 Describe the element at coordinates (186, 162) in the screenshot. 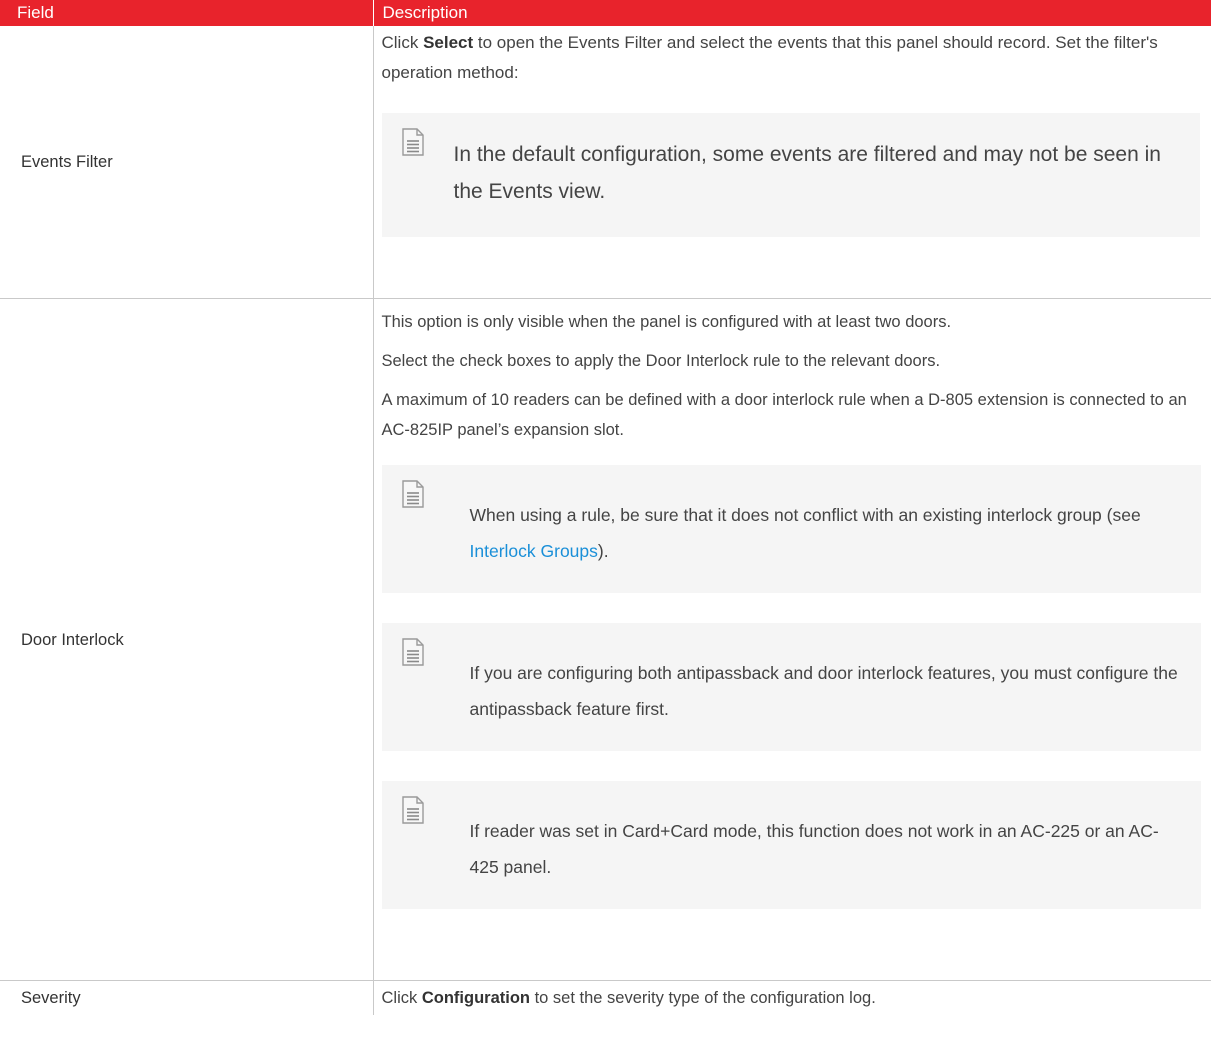

I see `field-events-filter: Events Filter` at that location.